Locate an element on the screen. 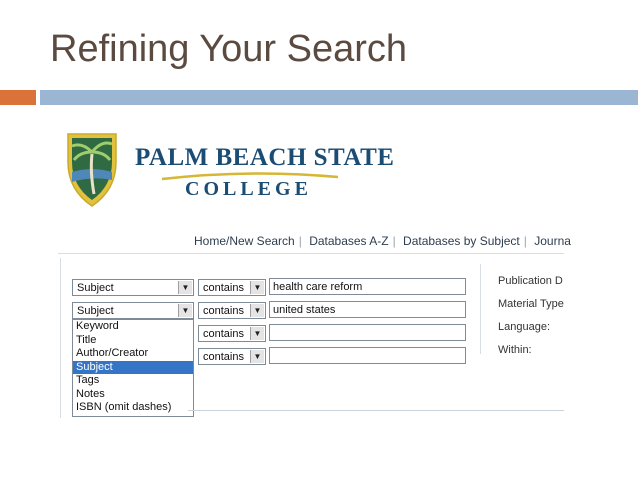 The height and width of the screenshot is (478, 638). nav-divider is located at coordinates (311, 253).